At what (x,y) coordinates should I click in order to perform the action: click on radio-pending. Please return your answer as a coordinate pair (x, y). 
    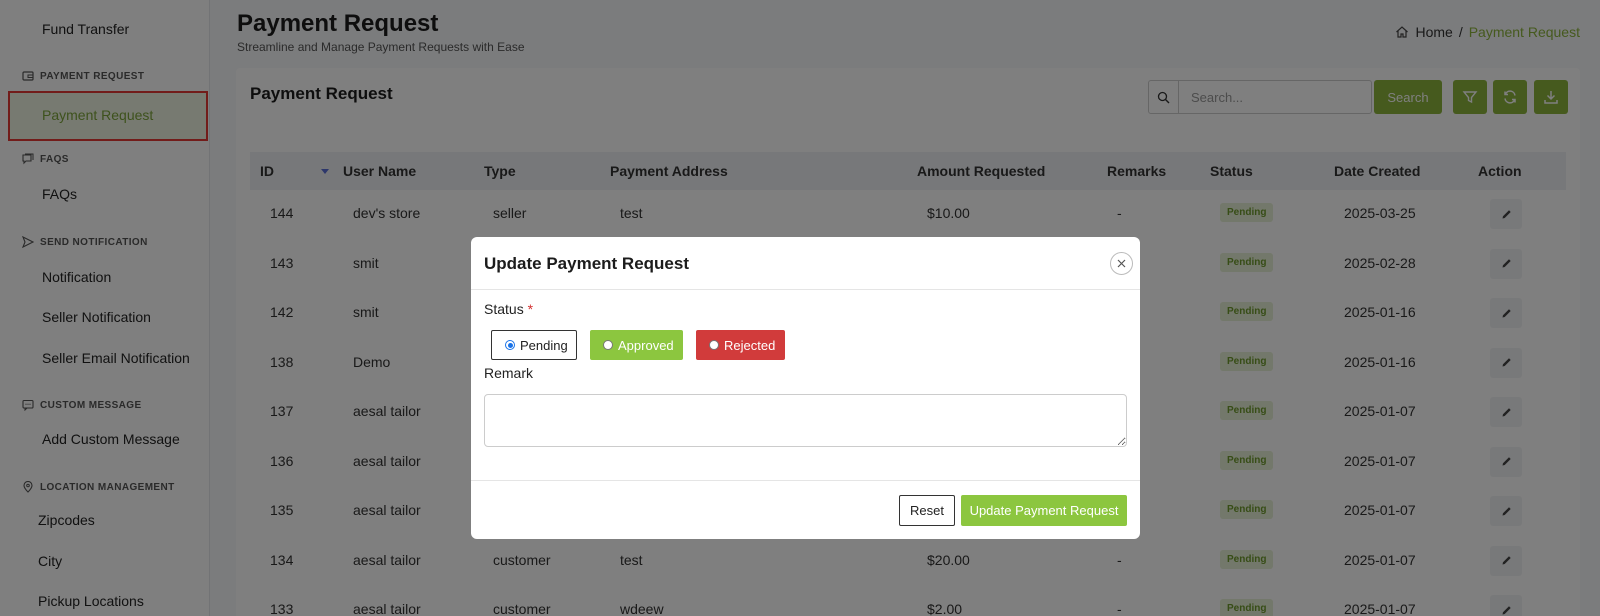
    Looking at the image, I should click on (510, 345).